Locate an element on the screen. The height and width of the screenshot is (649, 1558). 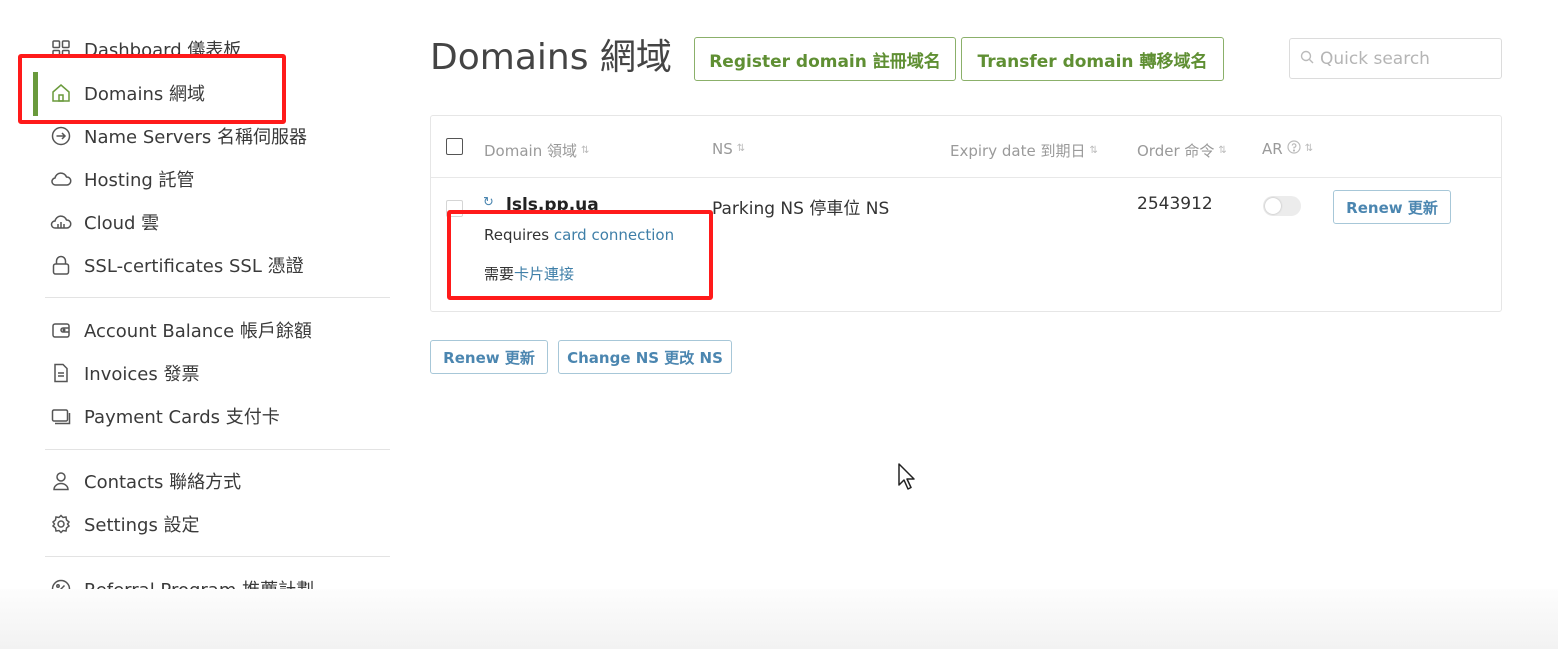
column-header-expiry: Expiry date 到期日 ⇅ is located at coordinates (1024, 150).